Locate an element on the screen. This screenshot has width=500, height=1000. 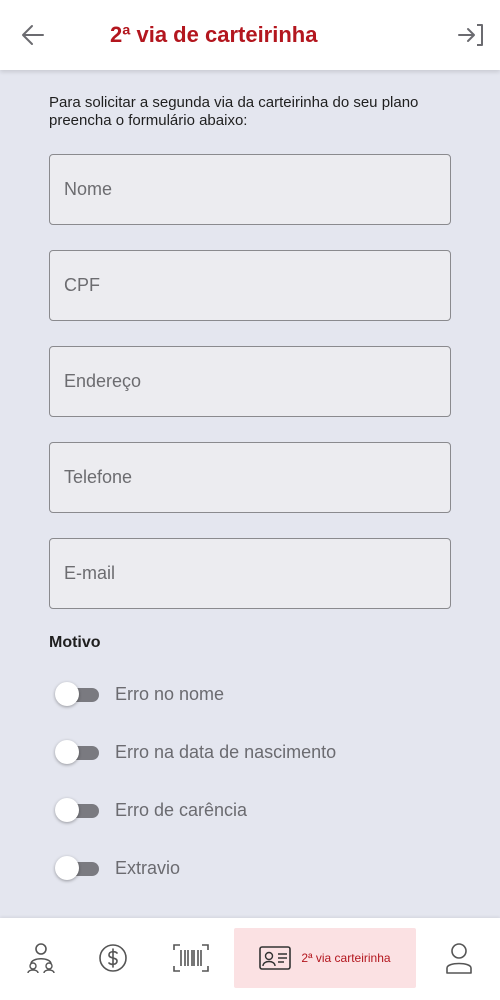
family-icon is located at coordinates (41, 958).